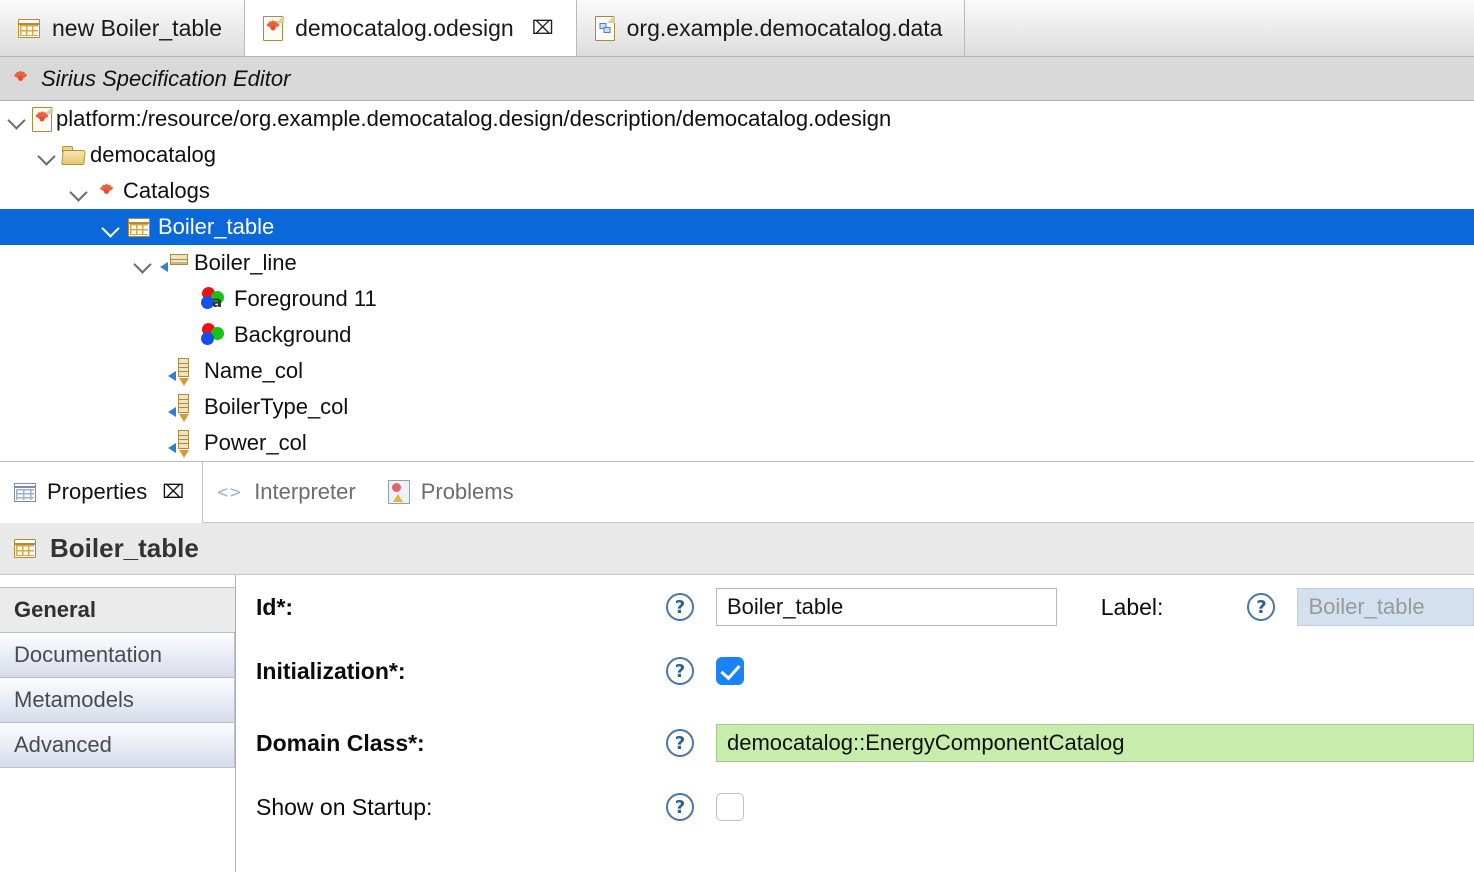 This screenshot has height=888, width=1474. I want to click on id-field: Boiler_table, so click(886, 607).